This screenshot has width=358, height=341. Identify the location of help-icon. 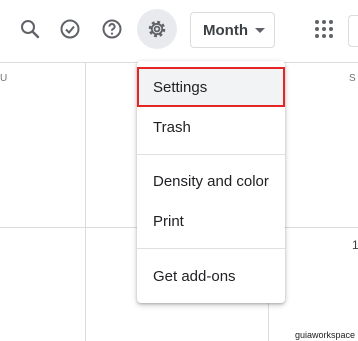
(112, 29).